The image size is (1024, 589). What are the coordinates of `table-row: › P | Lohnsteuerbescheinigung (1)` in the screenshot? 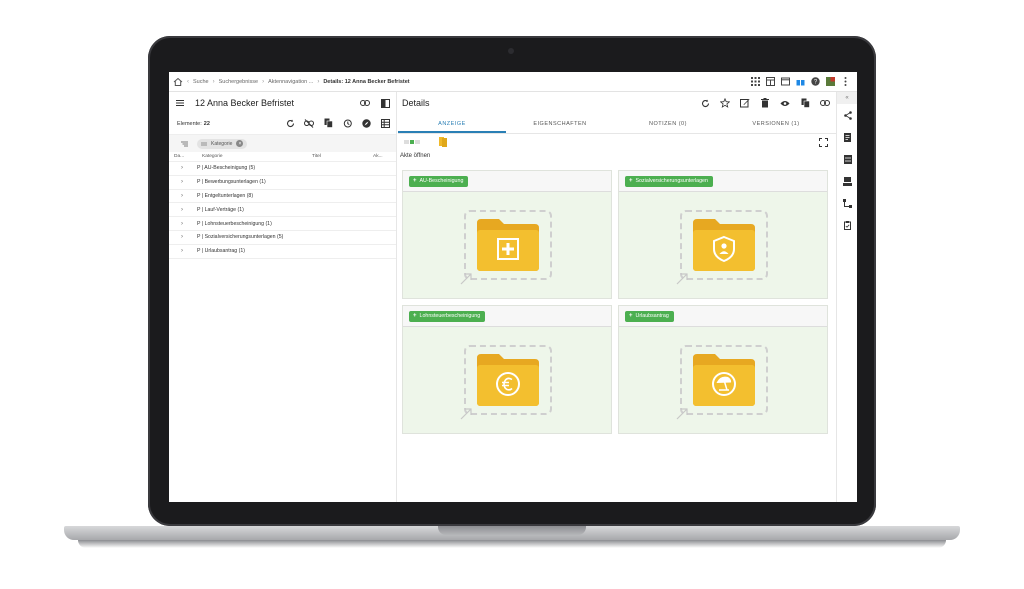 It's located at (282, 224).